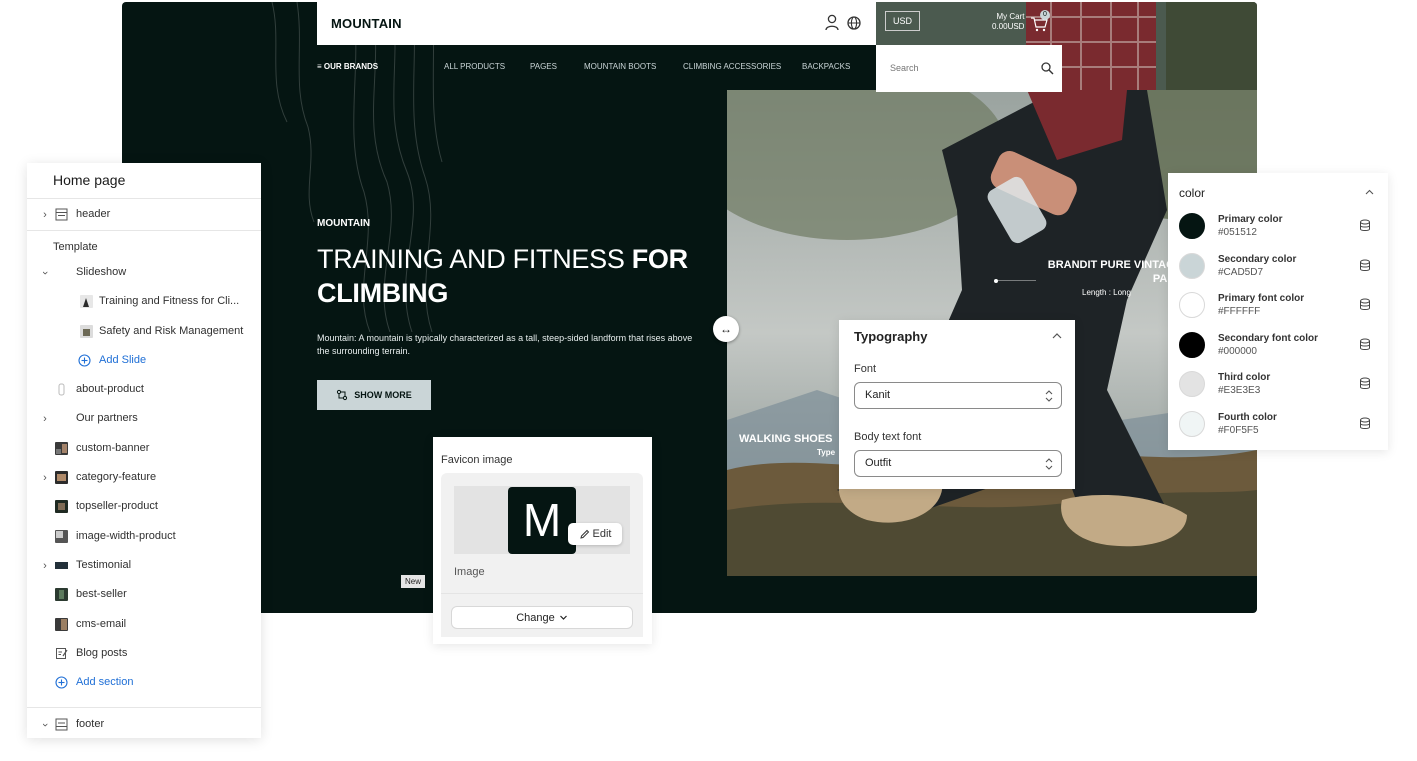 This screenshot has width=1417, height=761. I want to click on body-font-label: Body text font, so click(888, 437).